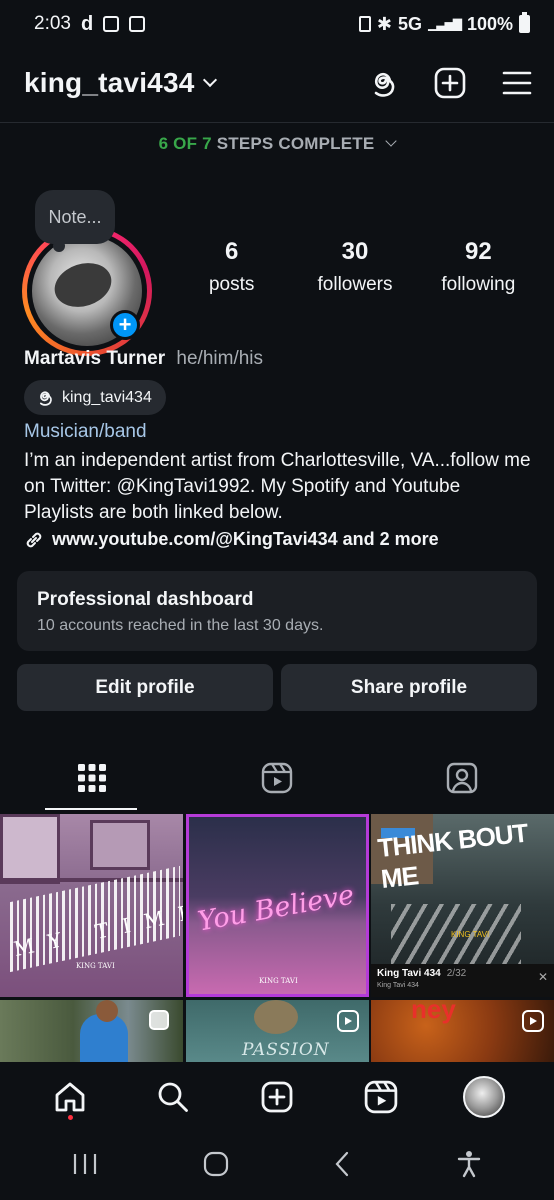 The image size is (554, 1200). I want to click on tile-title: PASSION, so click(286, 1050).